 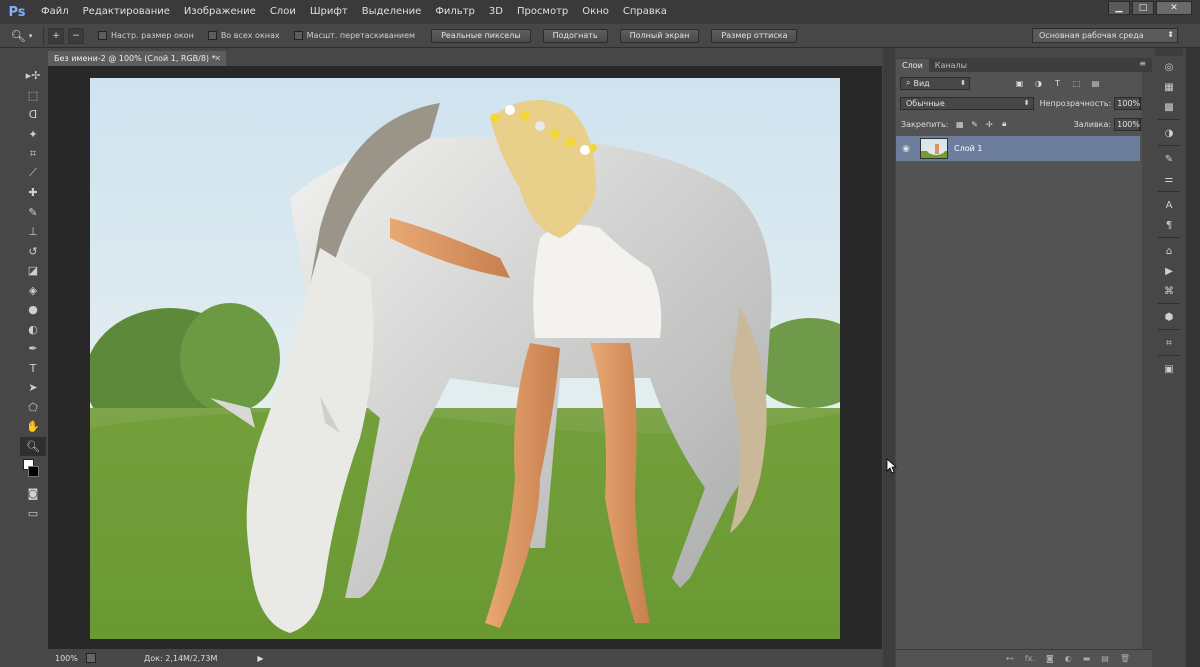 What do you see at coordinates (283, 12) in the screenshot?
I see `menu-layers: Слои` at bounding box center [283, 12].